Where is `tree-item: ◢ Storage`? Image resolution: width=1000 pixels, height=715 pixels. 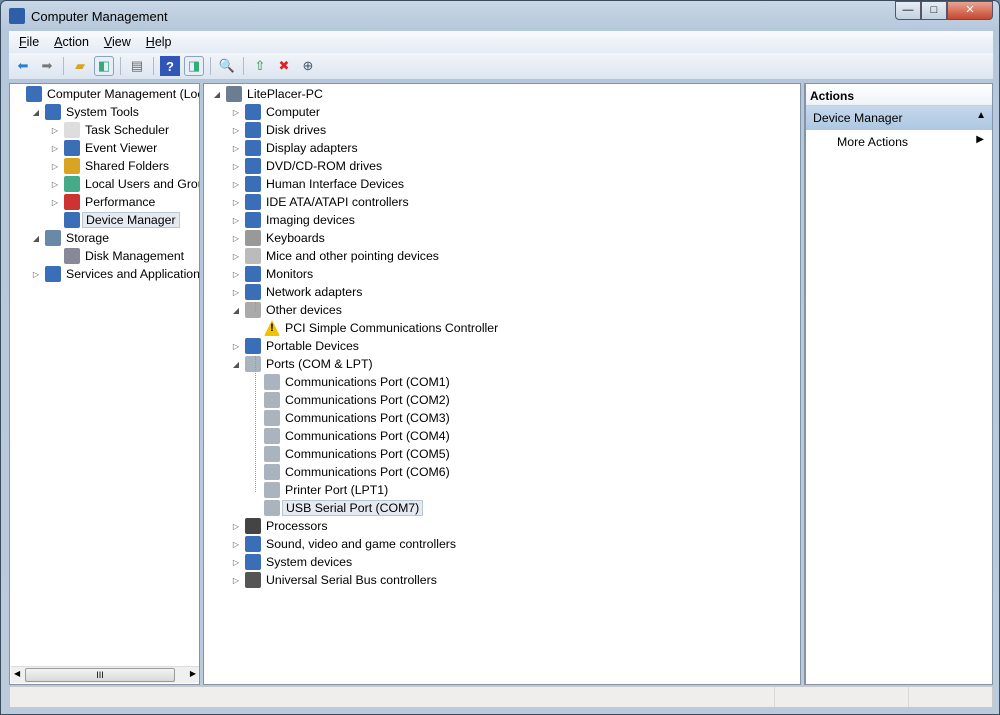 tree-item: ◢ Storage is located at coordinates (70, 238).